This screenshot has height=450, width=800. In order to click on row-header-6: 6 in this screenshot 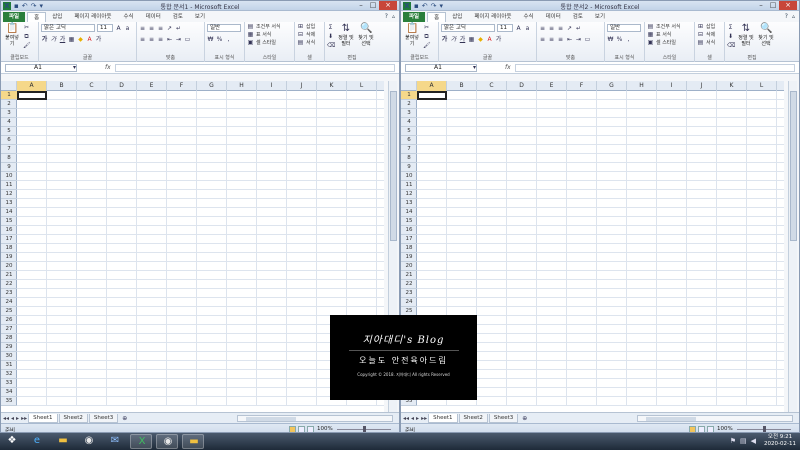, I will do `click(409, 140)`.